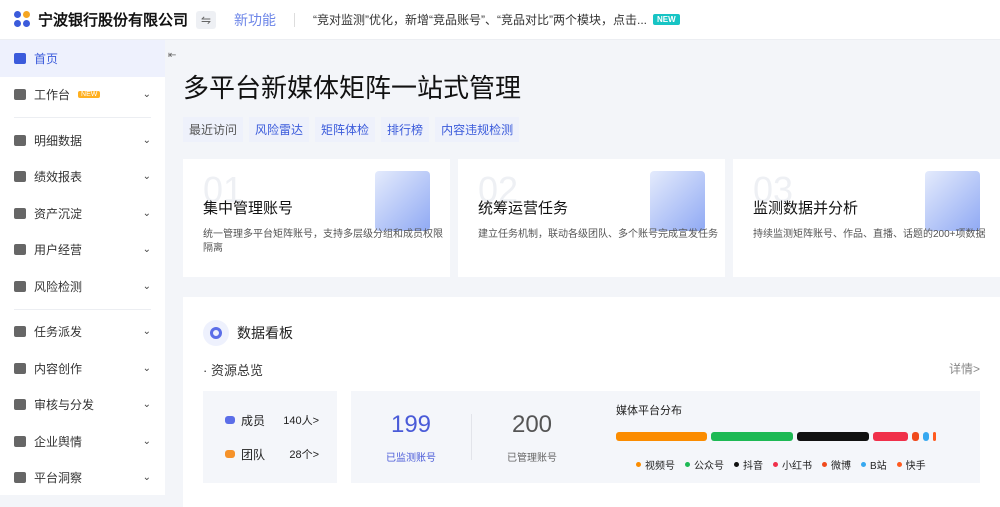 The width and height of the screenshot is (1000, 507). Describe the element at coordinates (964, 369) in the screenshot. I see `details-link: 详情>` at that location.